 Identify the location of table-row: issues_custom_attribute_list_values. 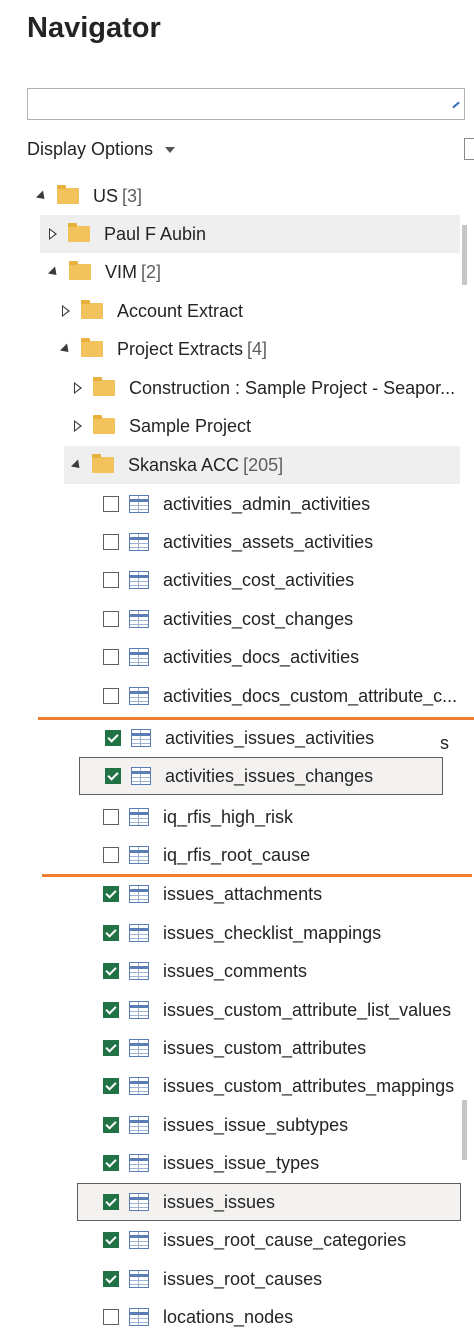
(277, 1010).